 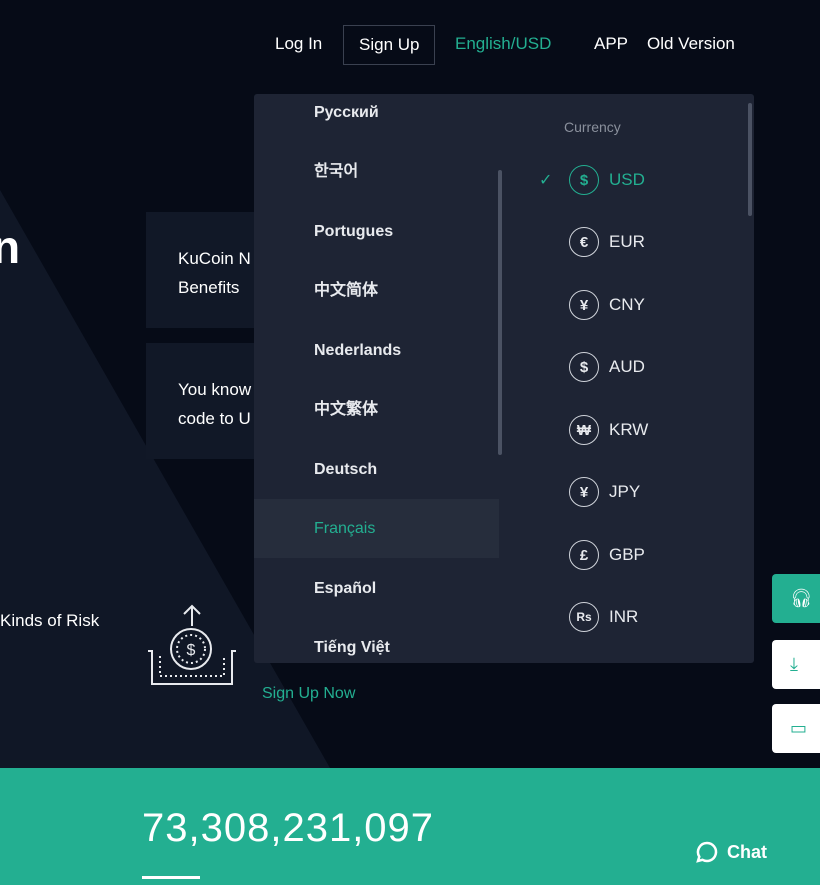 What do you see at coordinates (611, 44) in the screenshot?
I see `app-link: APP` at bounding box center [611, 44].